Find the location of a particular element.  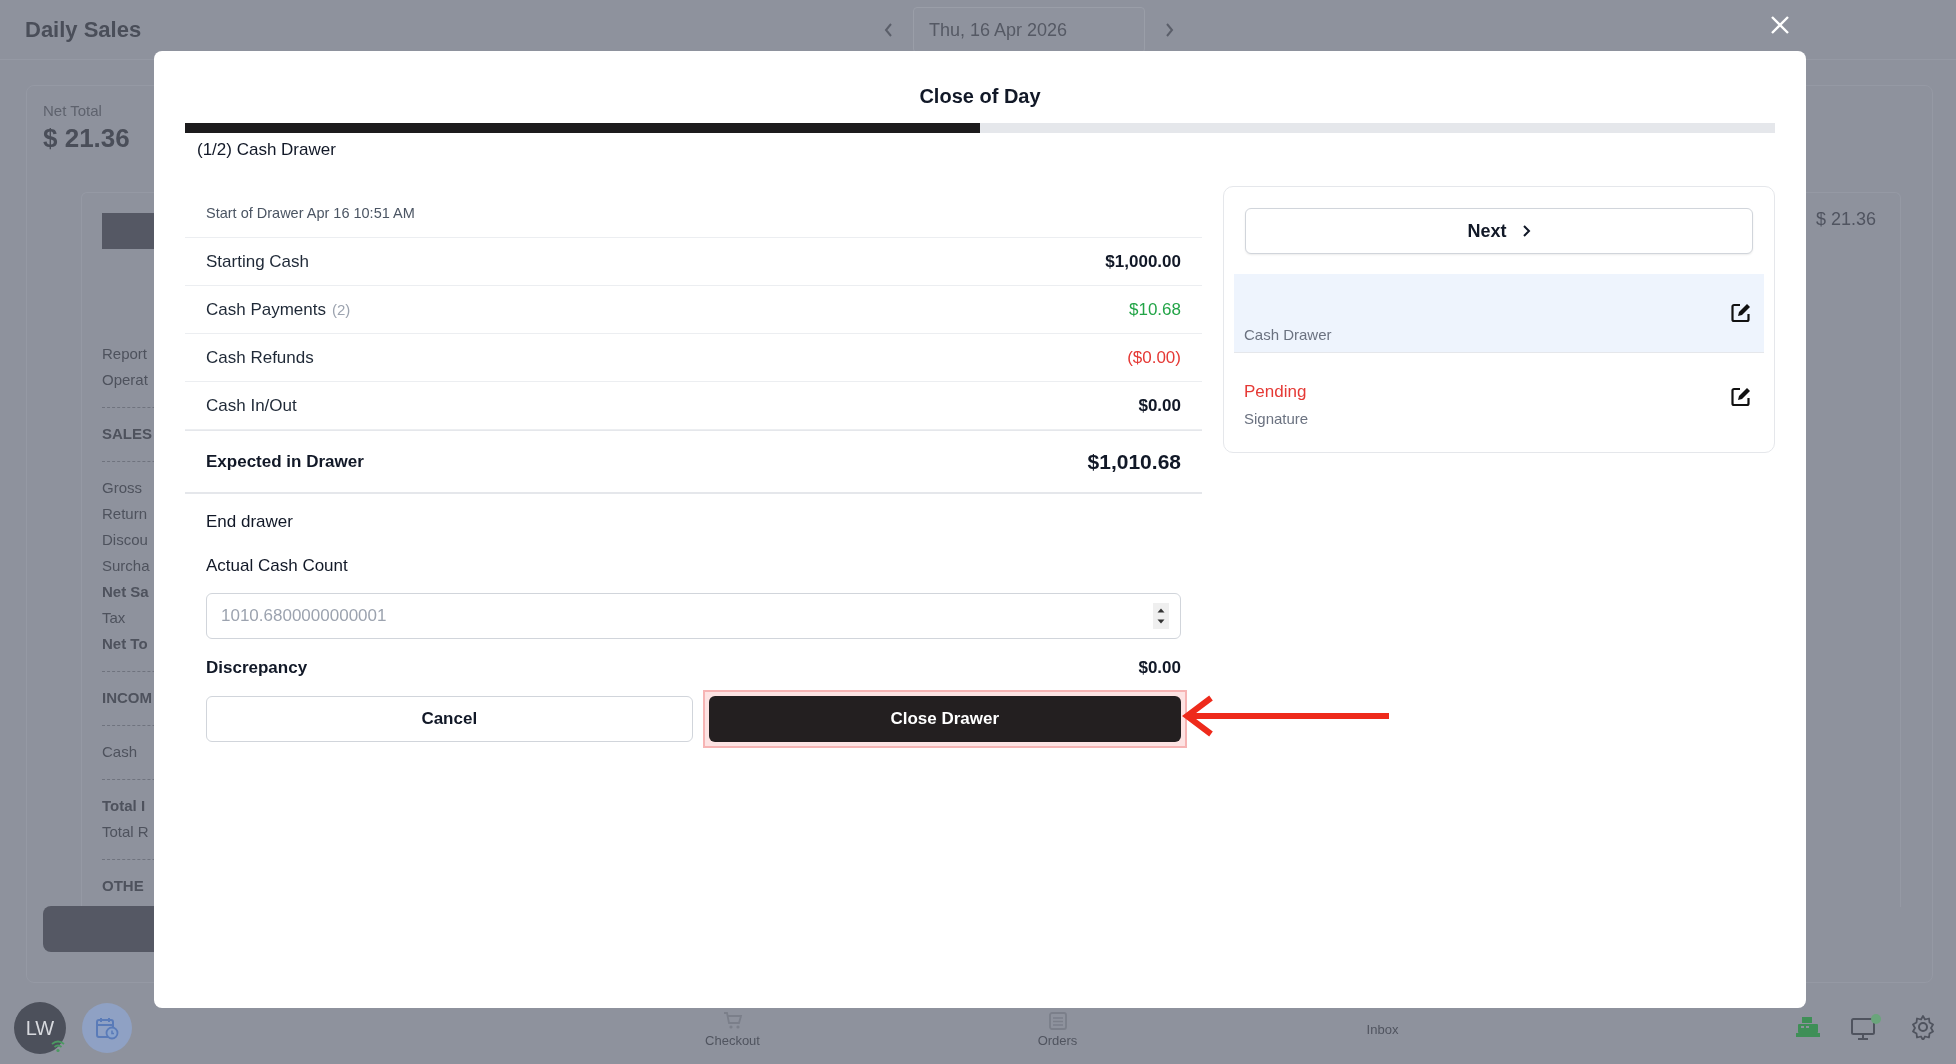

row-value: $10.68 is located at coordinates (1155, 309).